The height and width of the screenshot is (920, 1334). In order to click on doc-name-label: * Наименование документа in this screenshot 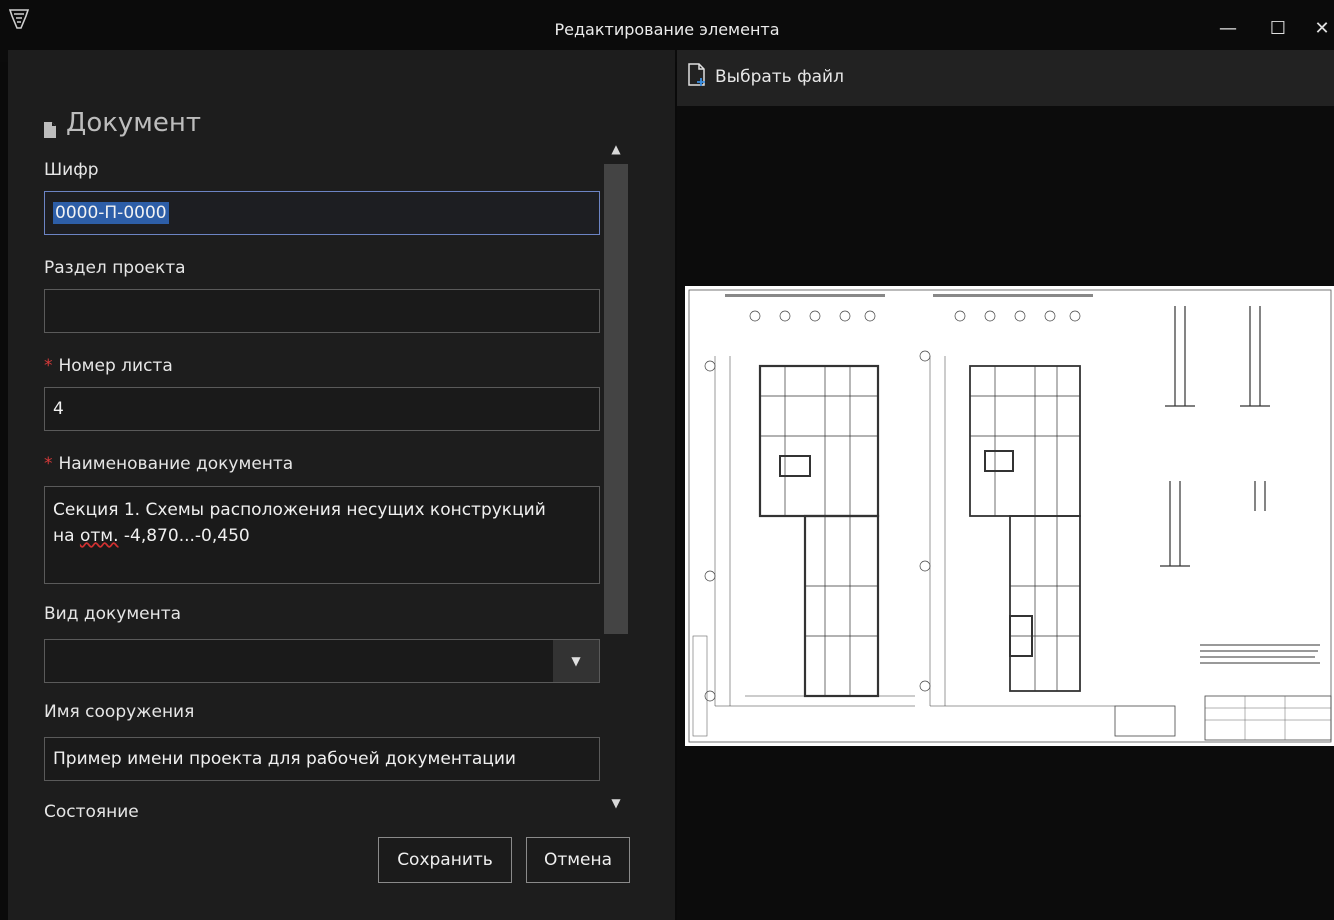, I will do `click(169, 464)`.